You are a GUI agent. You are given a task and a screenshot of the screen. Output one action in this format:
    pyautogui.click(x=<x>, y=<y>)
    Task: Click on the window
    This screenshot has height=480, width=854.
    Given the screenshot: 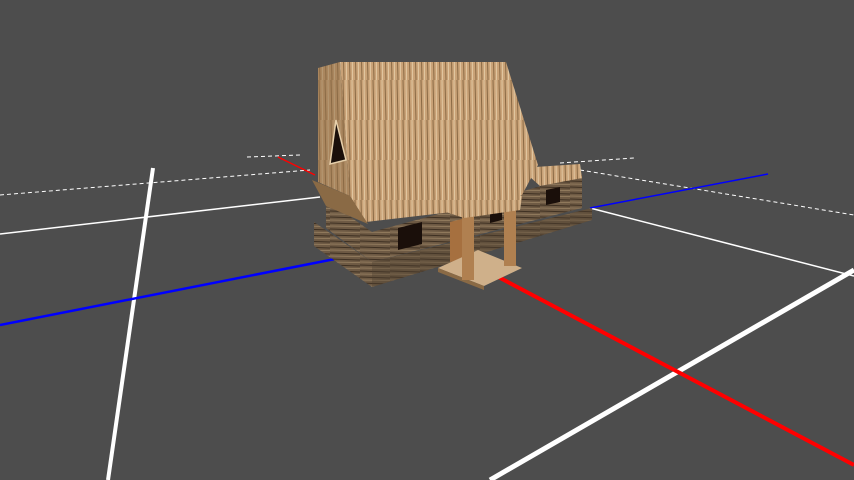 What is the action you would take?
    pyautogui.click(x=553, y=196)
    